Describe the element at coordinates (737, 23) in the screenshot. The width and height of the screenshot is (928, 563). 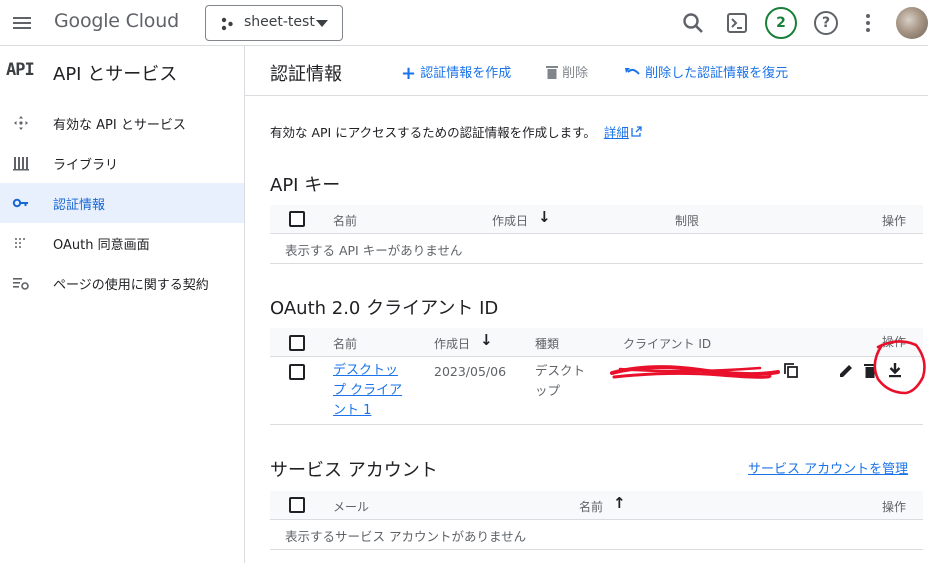
I see `terminal-icon` at that location.